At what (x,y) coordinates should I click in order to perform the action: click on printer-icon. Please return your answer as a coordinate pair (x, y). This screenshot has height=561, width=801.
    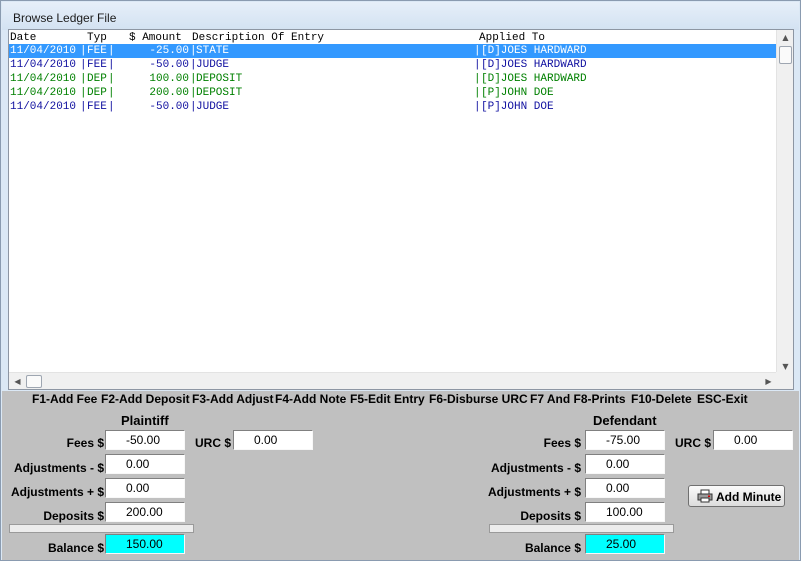
    Looking at the image, I should click on (705, 496).